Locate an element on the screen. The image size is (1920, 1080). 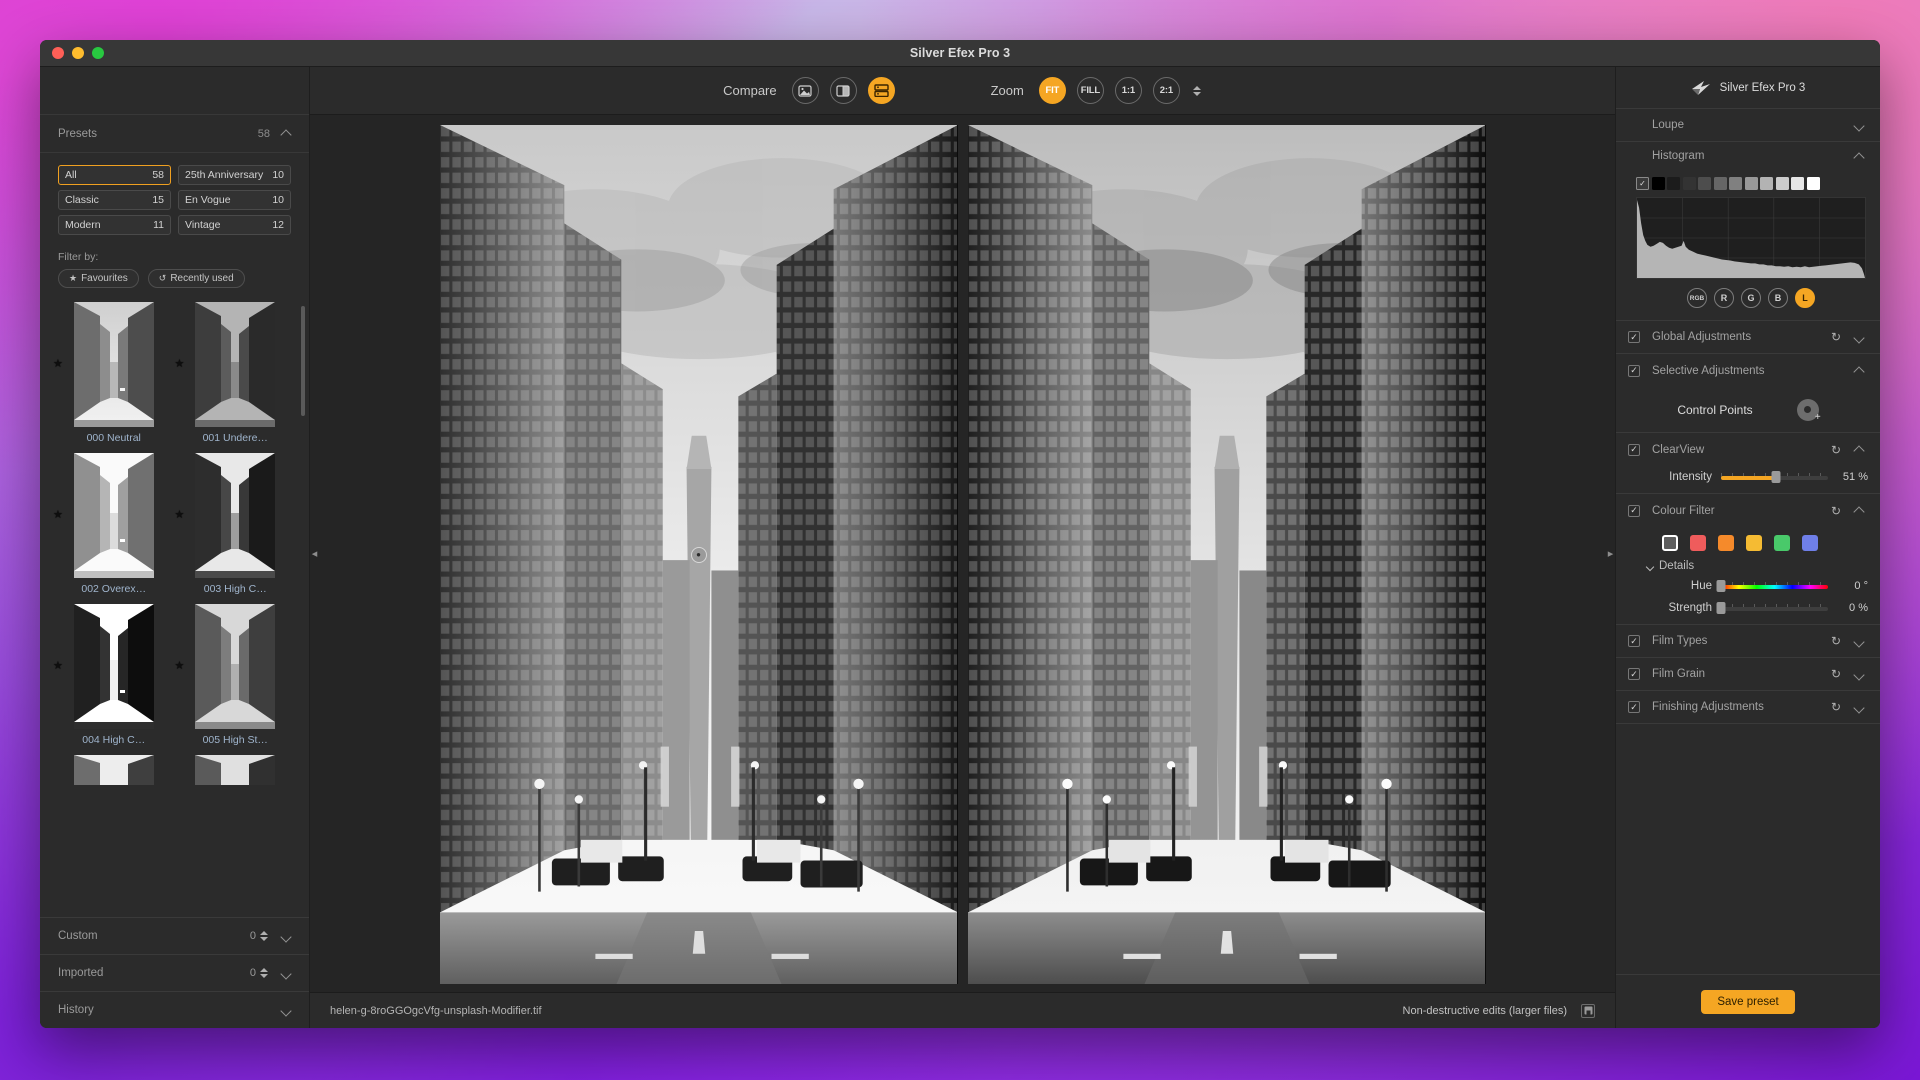
section-colour-filter: ✓ Colour Filter ↻ is located at coordinates (1748, 510).